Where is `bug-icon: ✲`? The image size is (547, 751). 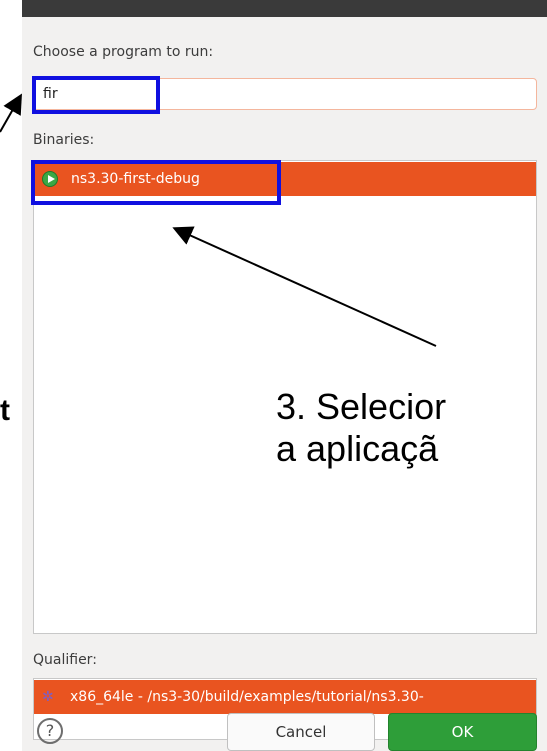
bug-icon: ✲ is located at coordinates (48, 697).